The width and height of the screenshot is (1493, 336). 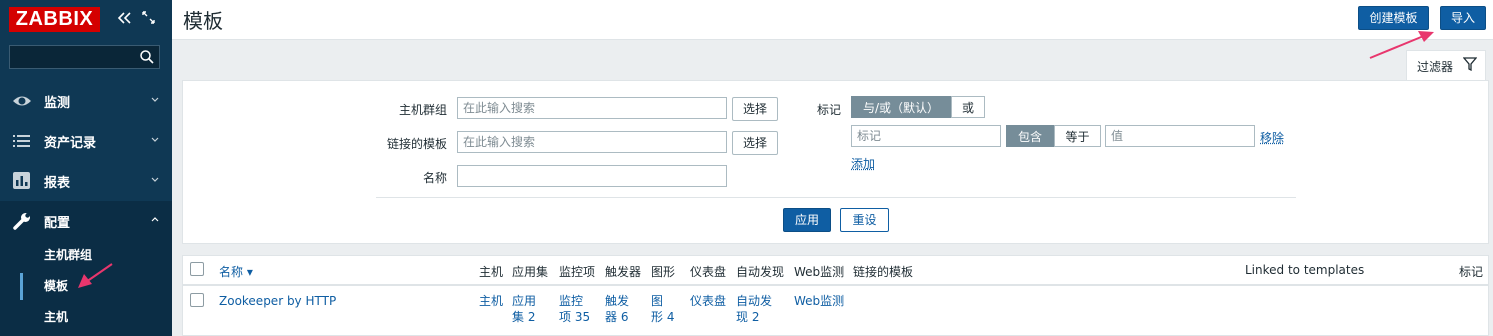 What do you see at coordinates (86, 101) in the screenshot?
I see `menu-monitoring: 监测` at bounding box center [86, 101].